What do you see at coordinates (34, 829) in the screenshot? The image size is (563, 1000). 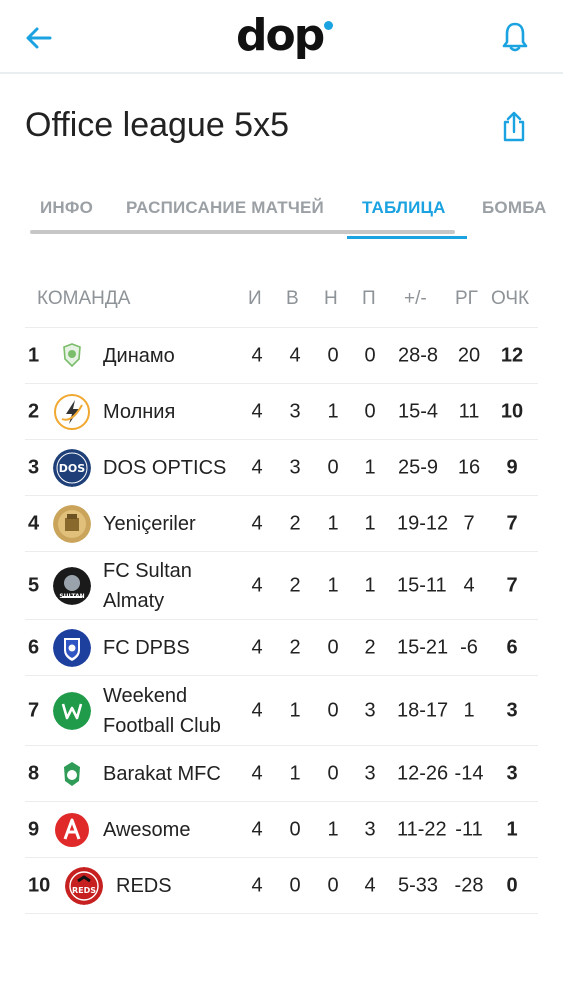 I see `team-position: 9` at bounding box center [34, 829].